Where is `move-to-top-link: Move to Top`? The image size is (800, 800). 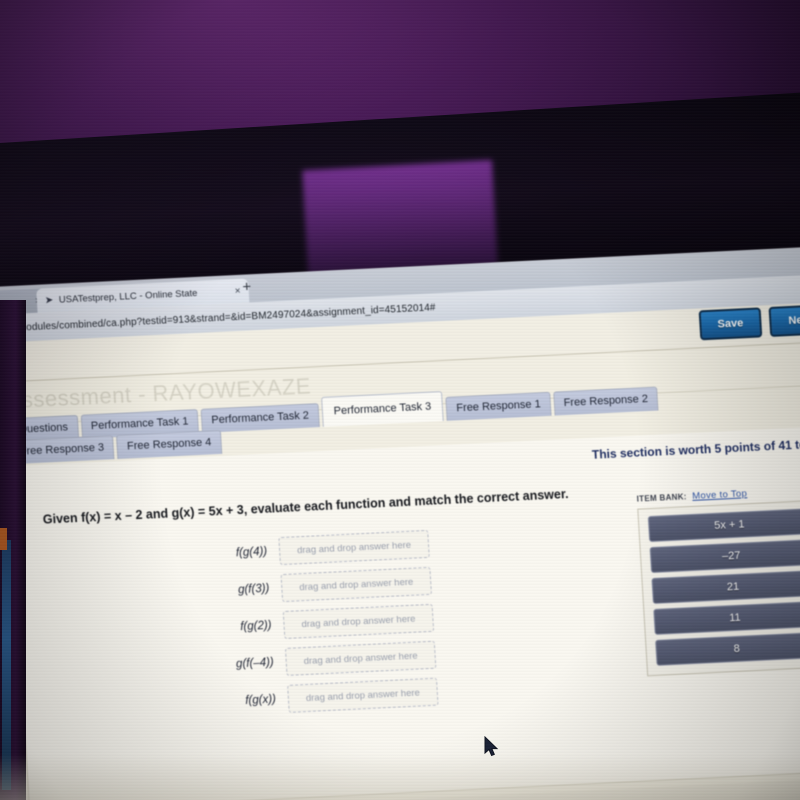
move-to-top-link: Move to Top is located at coordinates (719, 495).